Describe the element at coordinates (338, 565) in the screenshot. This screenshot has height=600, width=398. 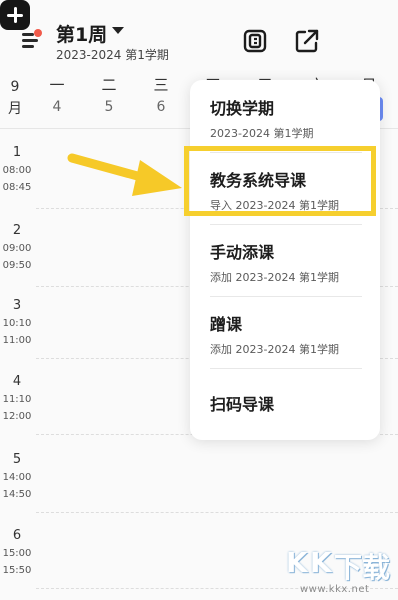
I see `watermark-logo: K K 下 载` at that location.